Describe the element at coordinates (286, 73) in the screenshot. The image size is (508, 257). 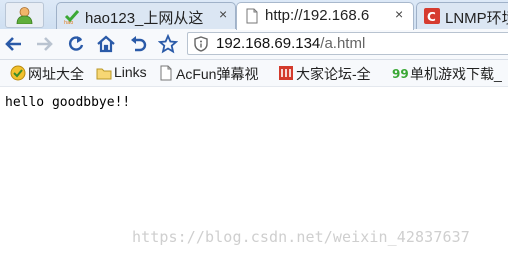
I see `book-icon` at that location.